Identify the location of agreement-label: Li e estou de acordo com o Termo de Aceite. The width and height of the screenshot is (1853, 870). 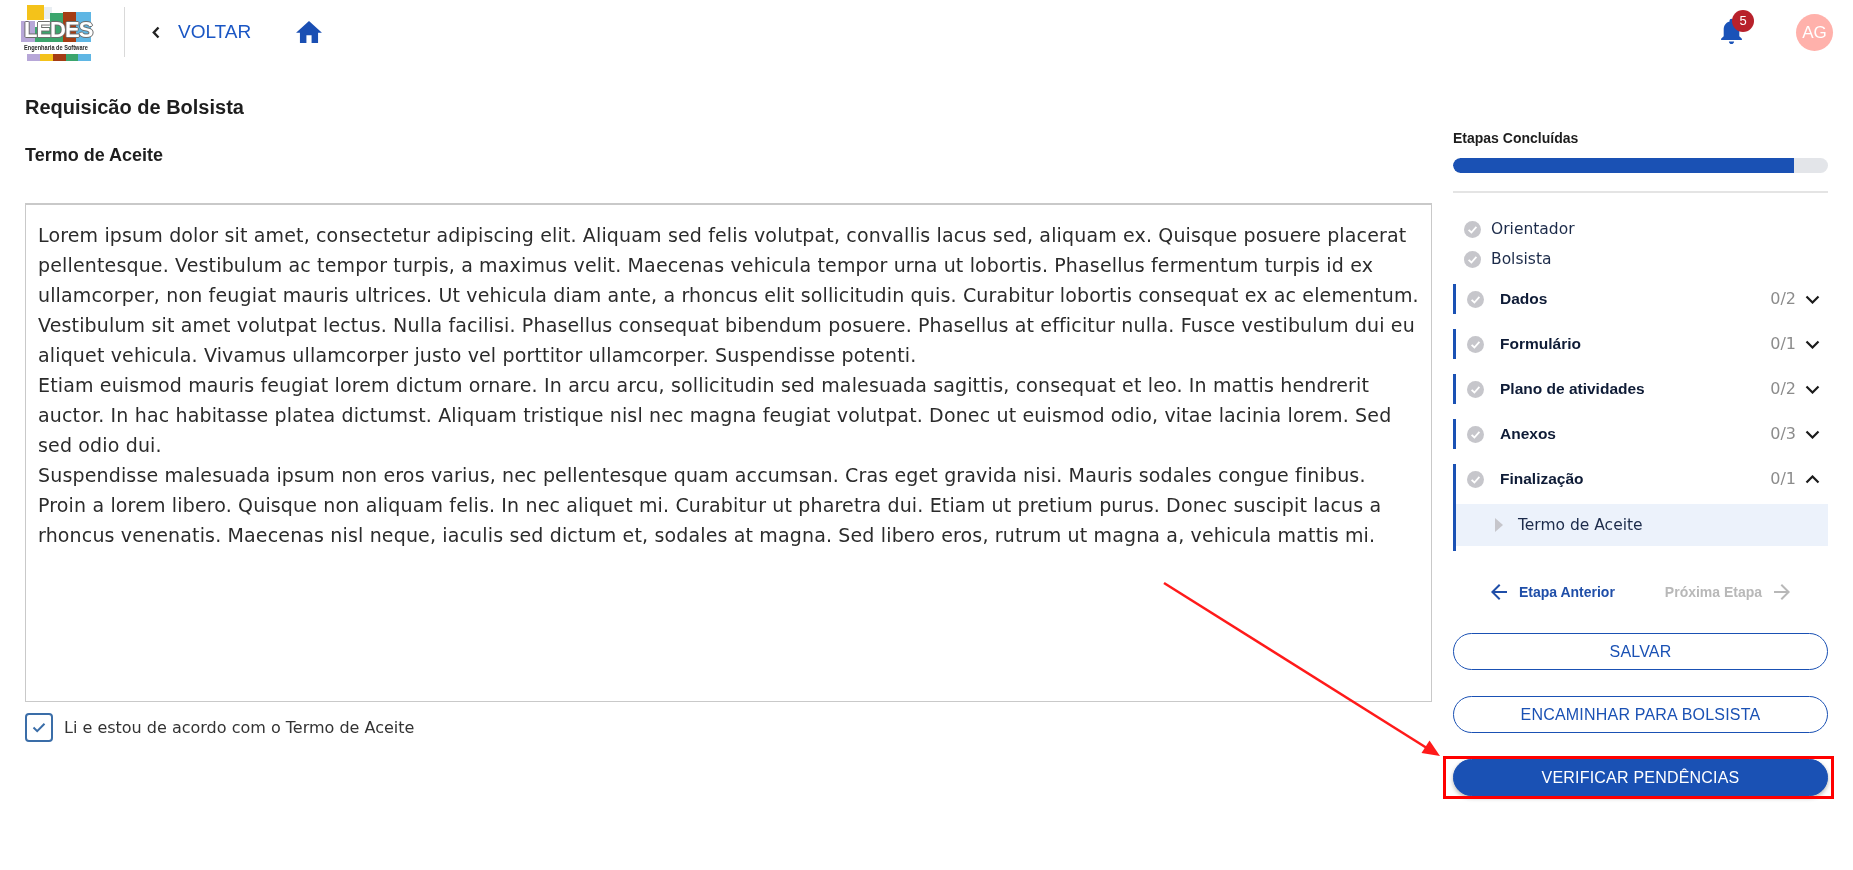
(239, 727).